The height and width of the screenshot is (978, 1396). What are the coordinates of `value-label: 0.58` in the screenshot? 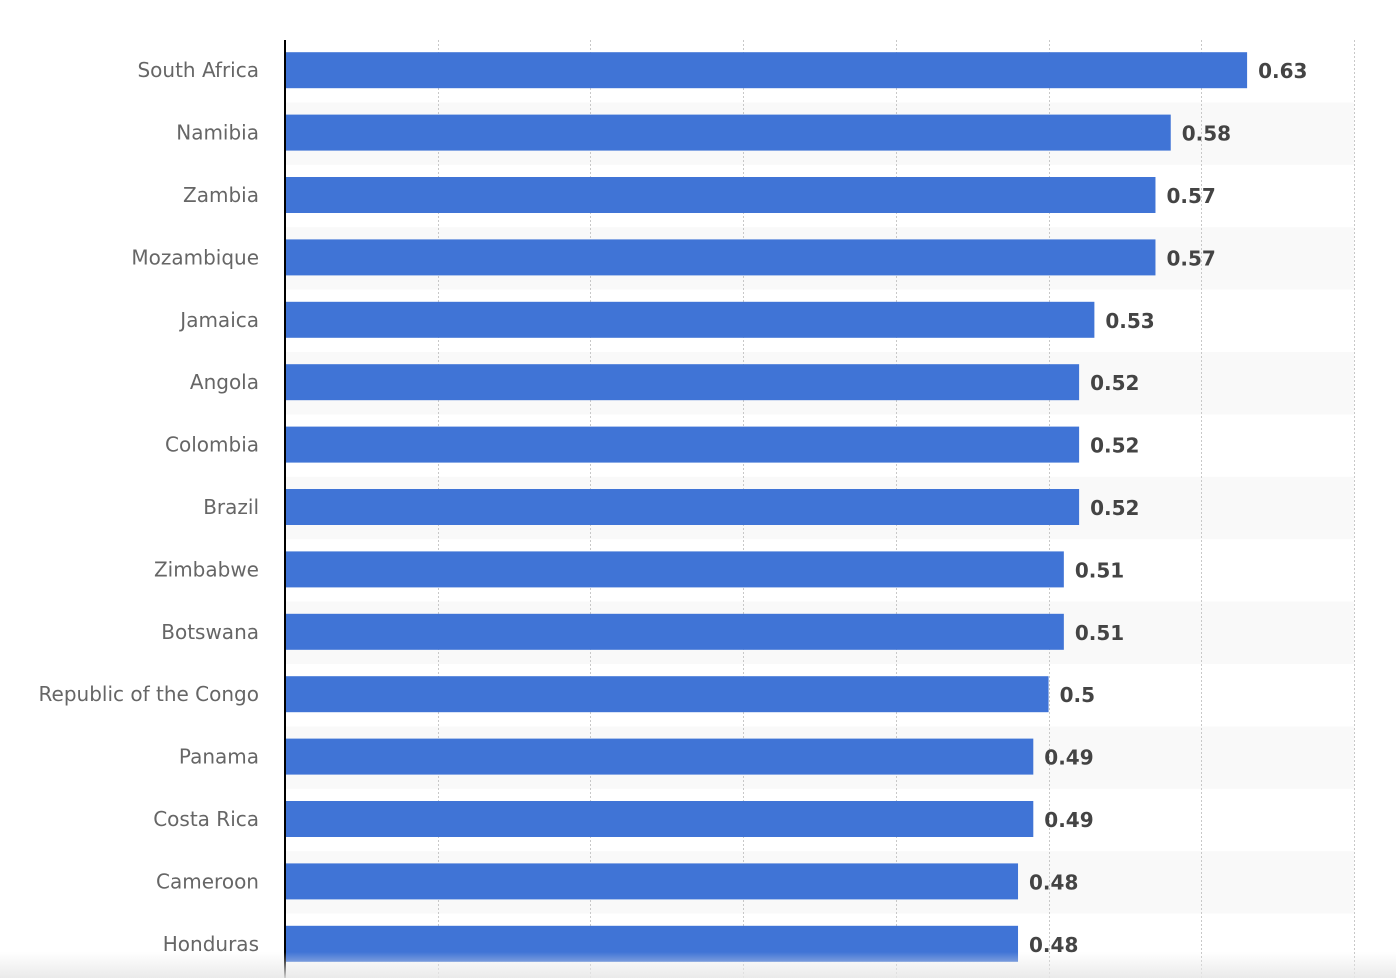 It's located at (1206, 134).